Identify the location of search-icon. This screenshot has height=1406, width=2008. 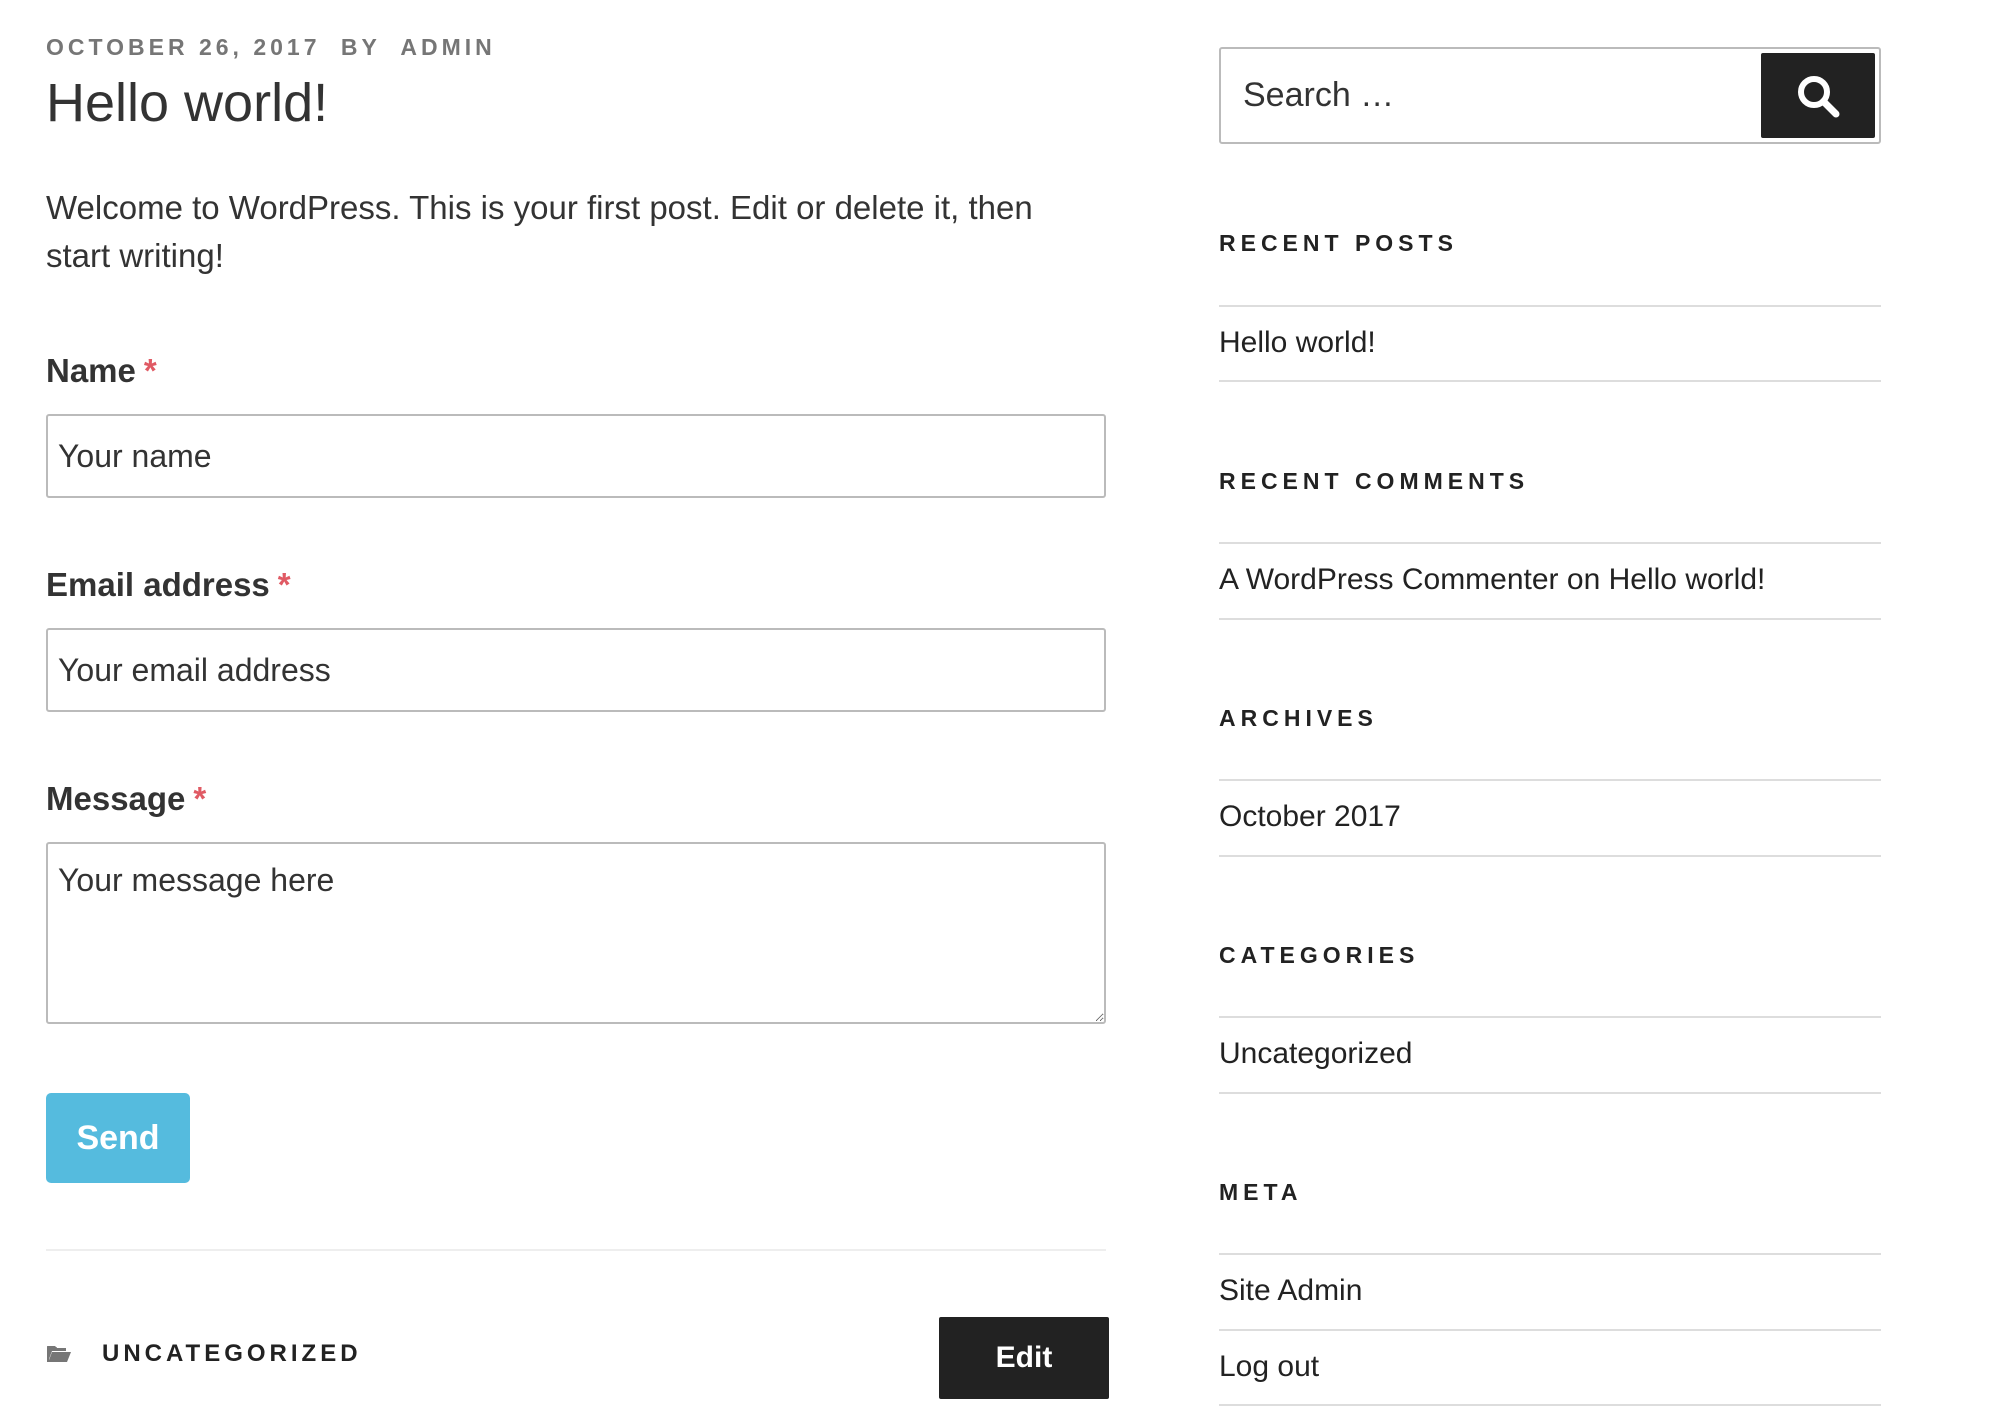
(1818, 96).